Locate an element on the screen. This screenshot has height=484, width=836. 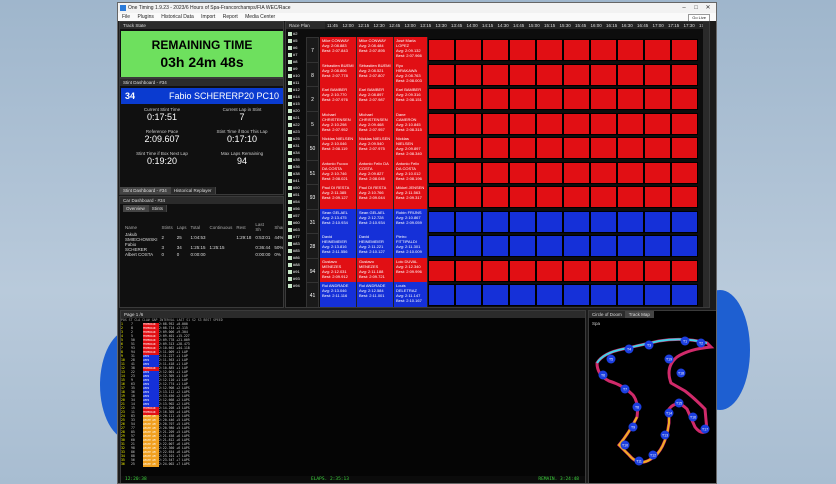
tab-stints: Stints is located at coordinates (158, 208).